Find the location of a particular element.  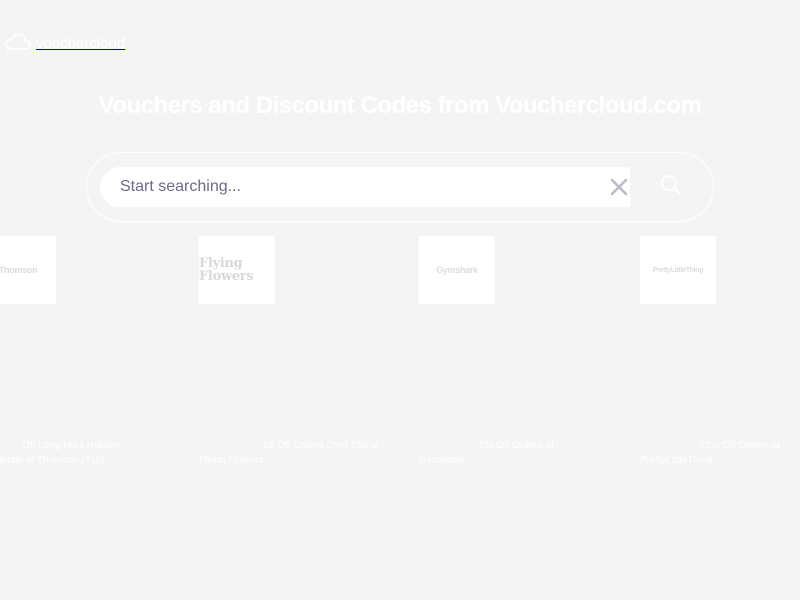

merchant-logo-flying-flowers: Flying Flowers is located at coordinates (237, 270).